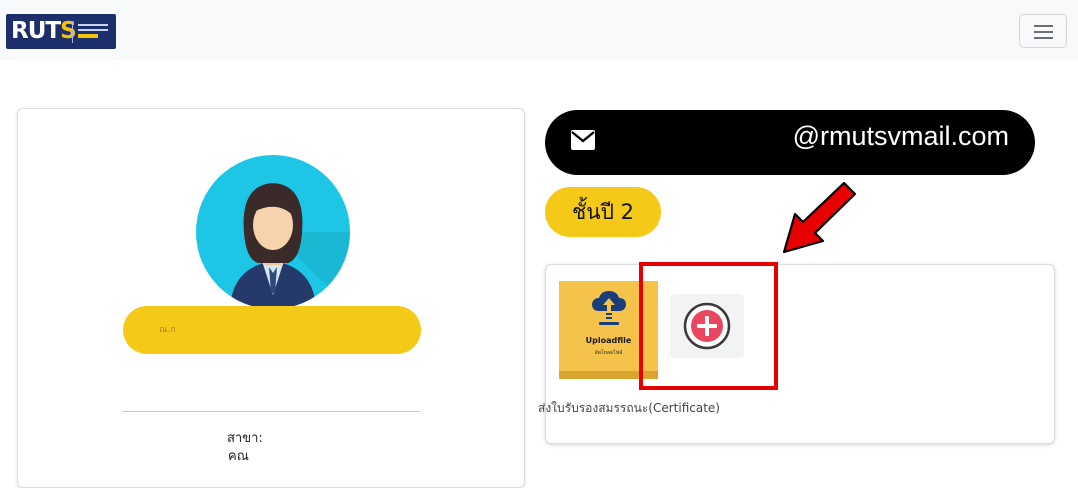 Image resolution: width=1078 pixels, height=488 pixels. Describe the element at coordinates (271, 411) in the screenshot. I see `profile-divider` at that location.